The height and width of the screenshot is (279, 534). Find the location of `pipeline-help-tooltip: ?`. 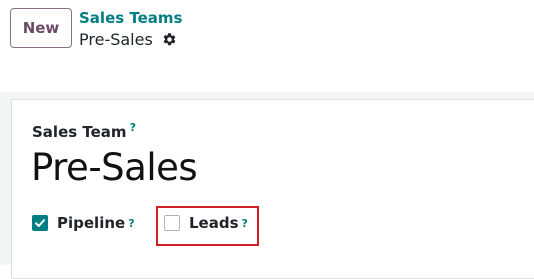

pipeline-help-tooltip: ? is located at coordinates (131, 223).